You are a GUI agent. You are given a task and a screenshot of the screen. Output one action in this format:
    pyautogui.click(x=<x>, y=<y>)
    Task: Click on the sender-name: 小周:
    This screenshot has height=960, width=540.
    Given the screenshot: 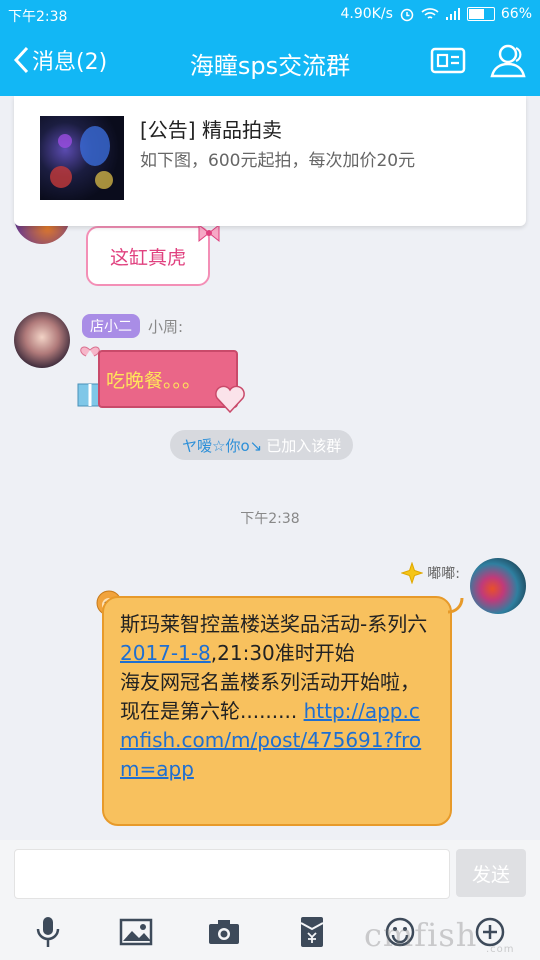 What is the action you would take?
    pyautogui.click(x=166, y=327)
    